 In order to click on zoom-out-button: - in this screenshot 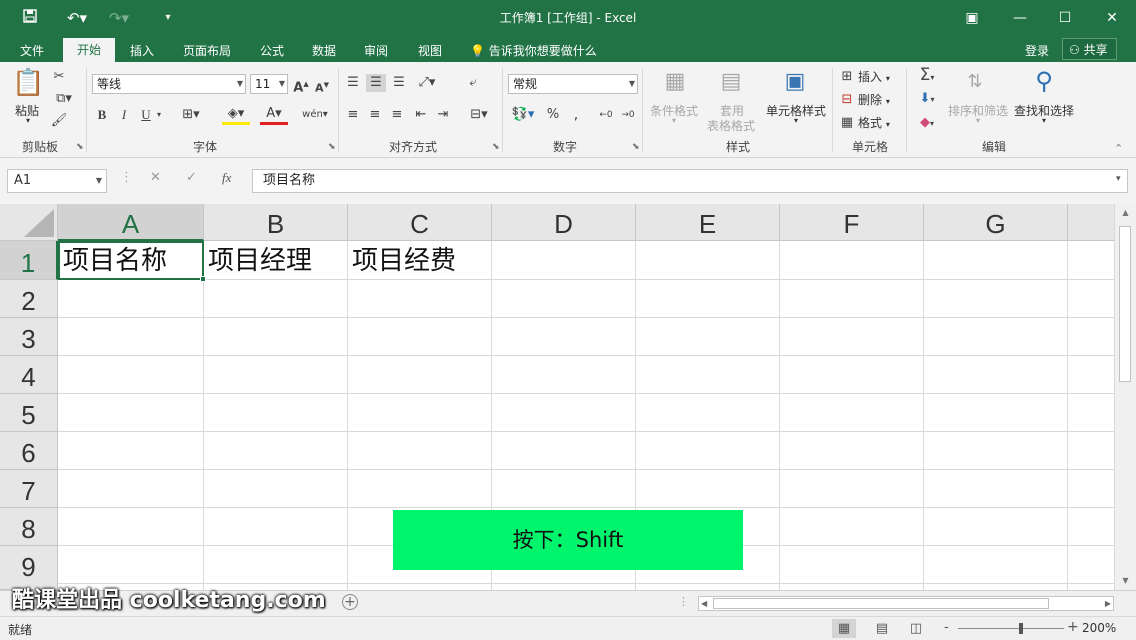, I will do `click(946, 627)`.